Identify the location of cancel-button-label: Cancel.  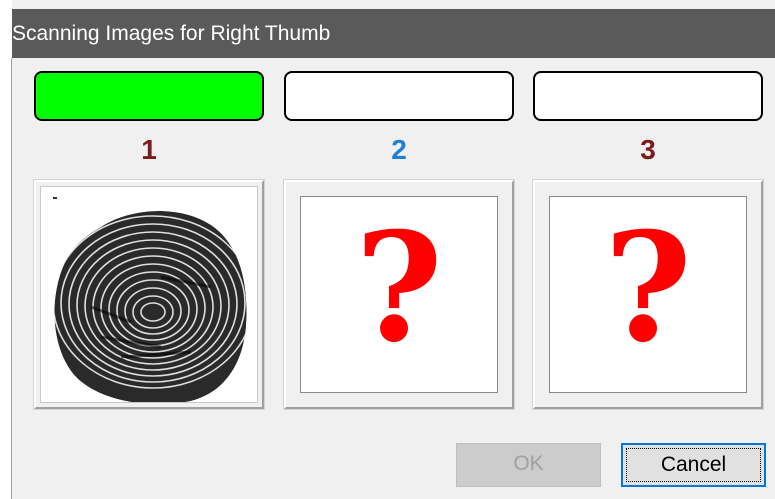
(693, 465).